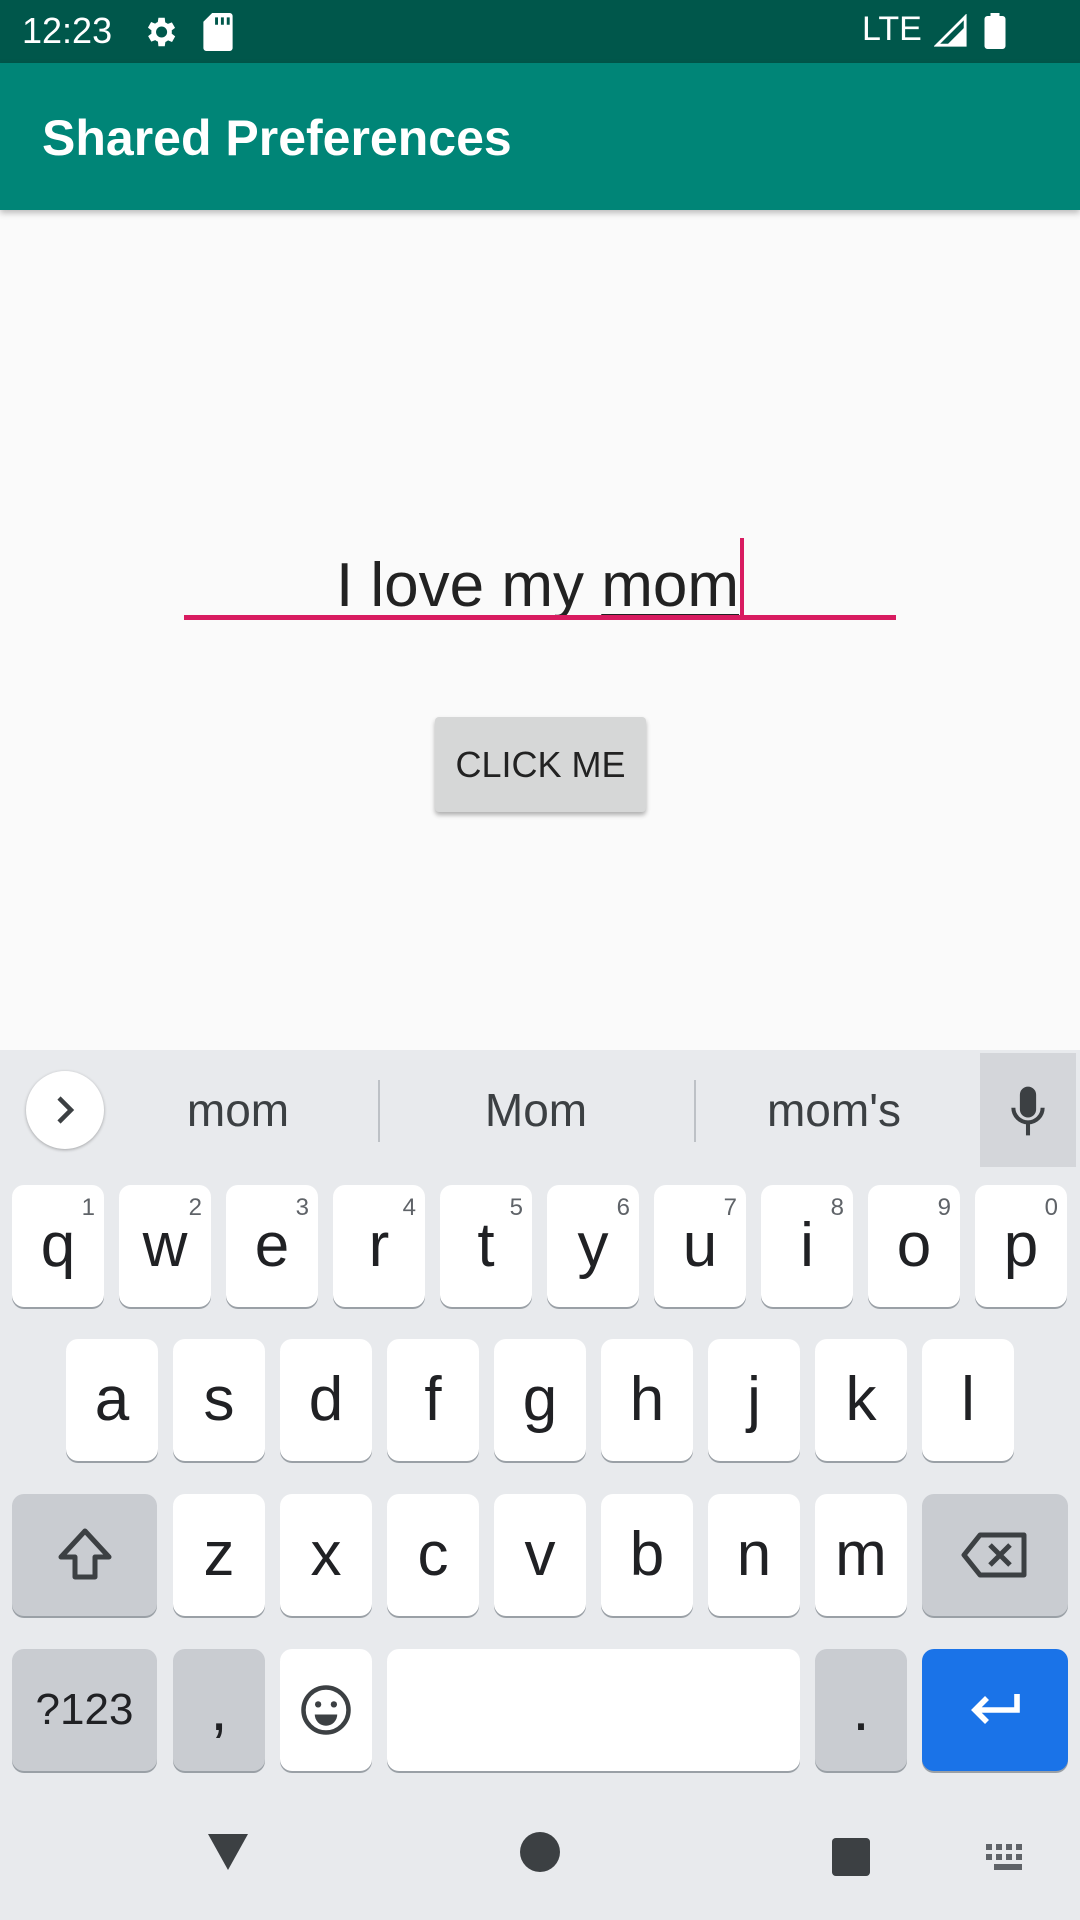 This screenshot has width=1080, height=1920. I want to click on key-hint: 5, so click(516, 1207).